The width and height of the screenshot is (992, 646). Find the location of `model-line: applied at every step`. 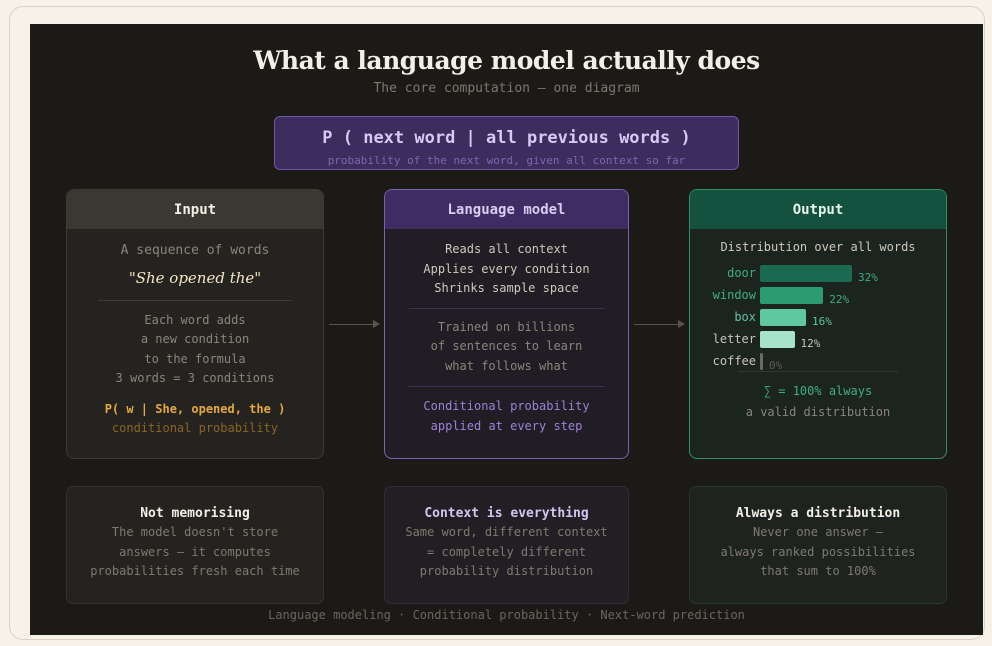

model-line: applied at every step is located at coordinates (506, 425).